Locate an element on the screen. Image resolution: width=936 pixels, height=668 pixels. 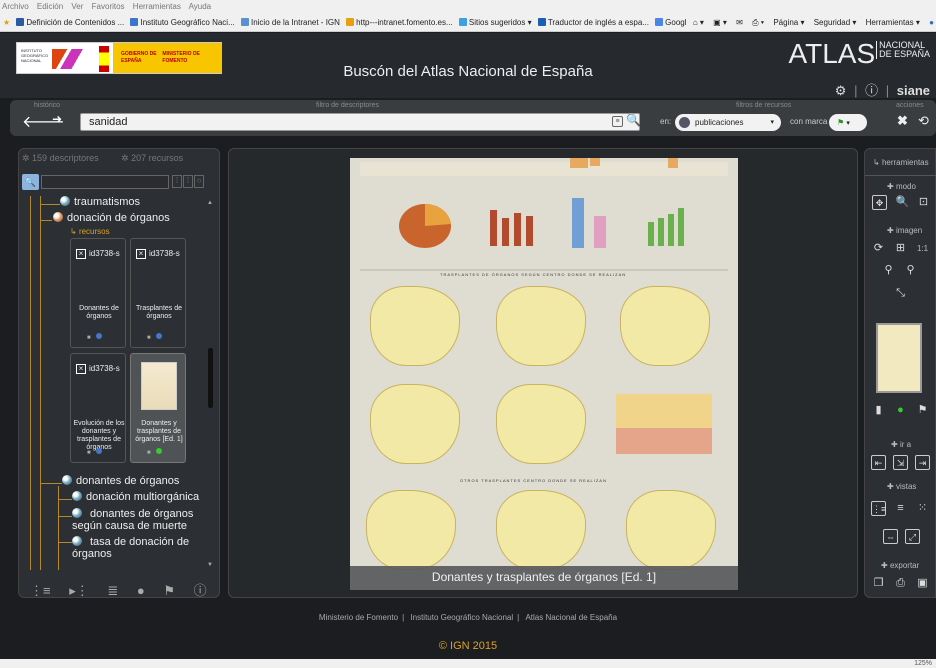
recursos-link: ↳ recursos is located at coordinates (90, 231).